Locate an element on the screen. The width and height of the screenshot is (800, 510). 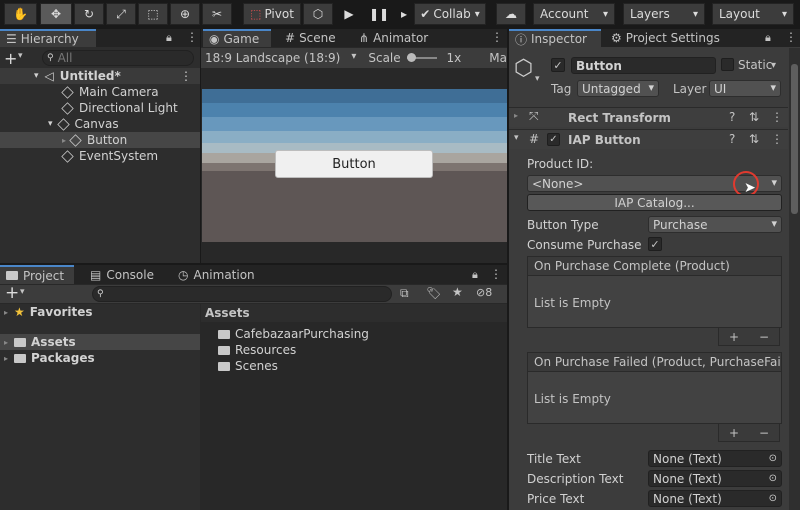
account-dropdown: Account ▾ is located at coordinates (574, 14).